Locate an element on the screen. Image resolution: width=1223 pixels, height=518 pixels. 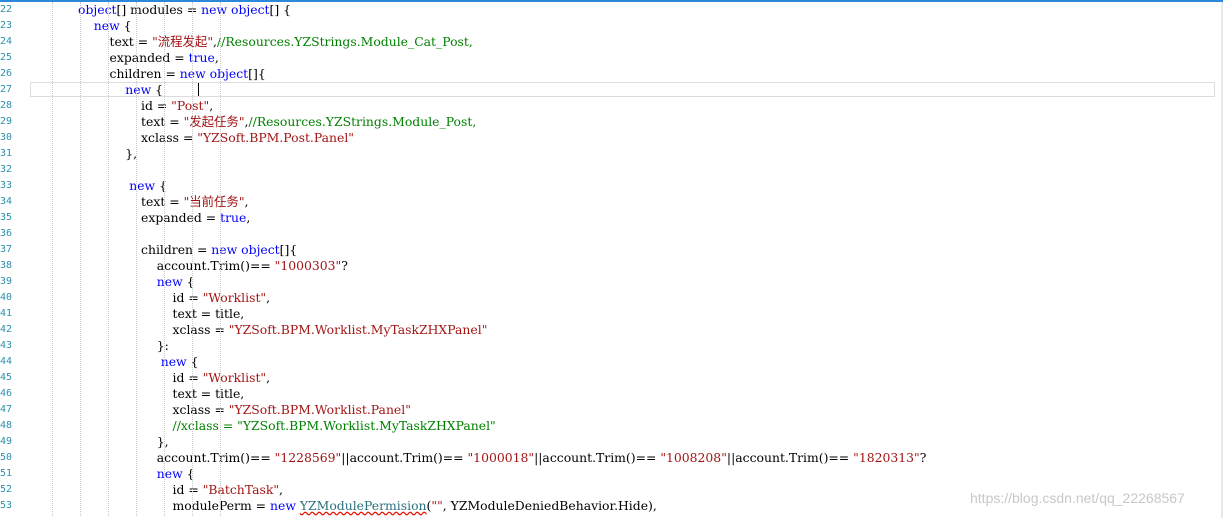
code-token: xclass = is located at coordinates (138, 137).